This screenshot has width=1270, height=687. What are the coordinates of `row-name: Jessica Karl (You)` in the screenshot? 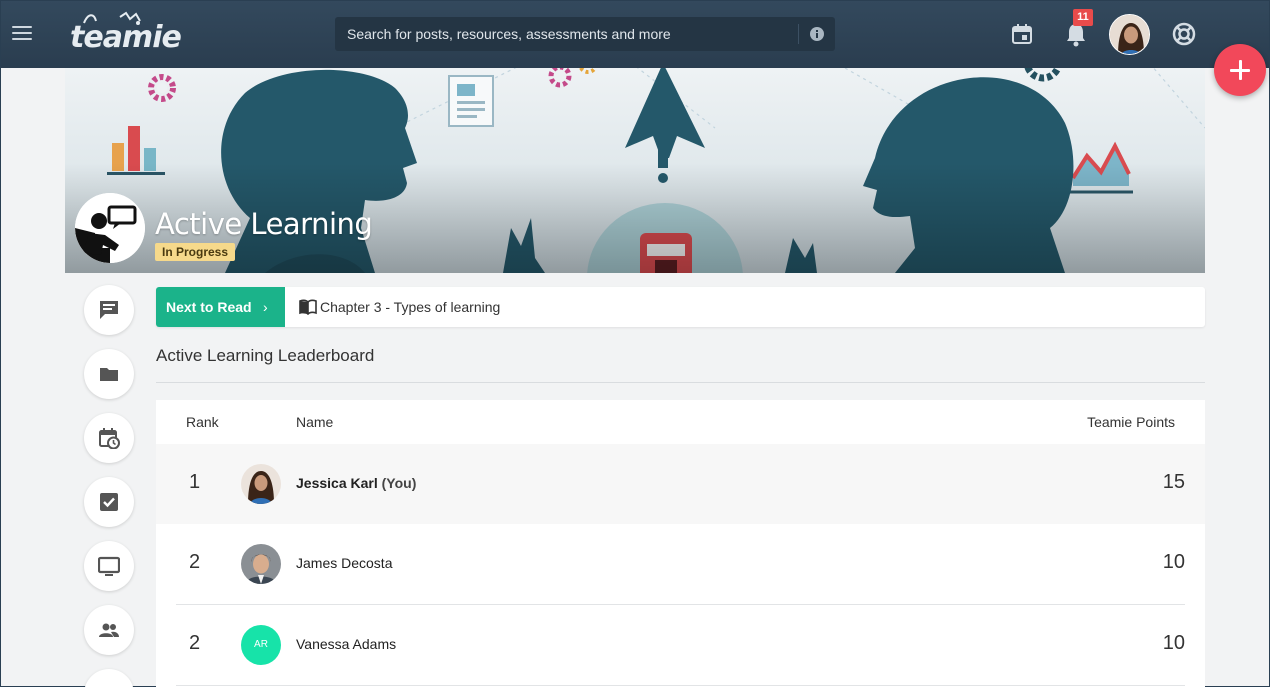 It's located at (356, 483).